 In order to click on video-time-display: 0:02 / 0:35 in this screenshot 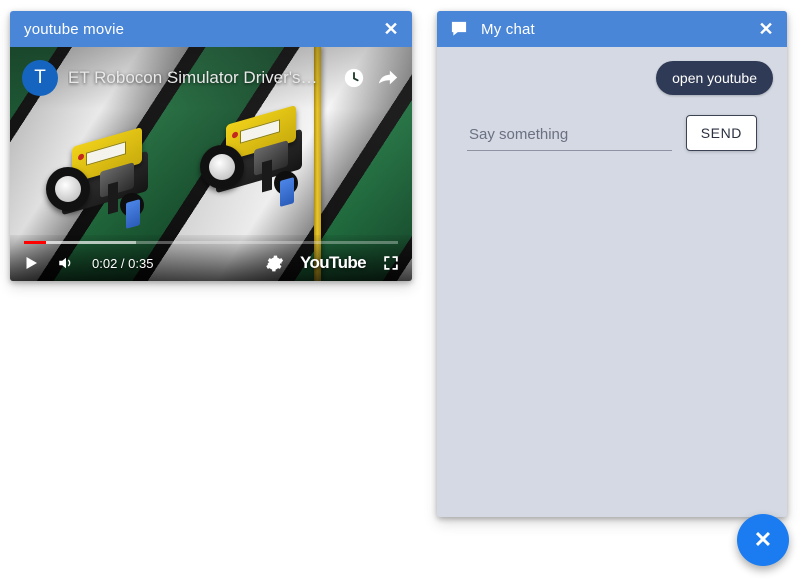, I will do `click(123, 263)`.